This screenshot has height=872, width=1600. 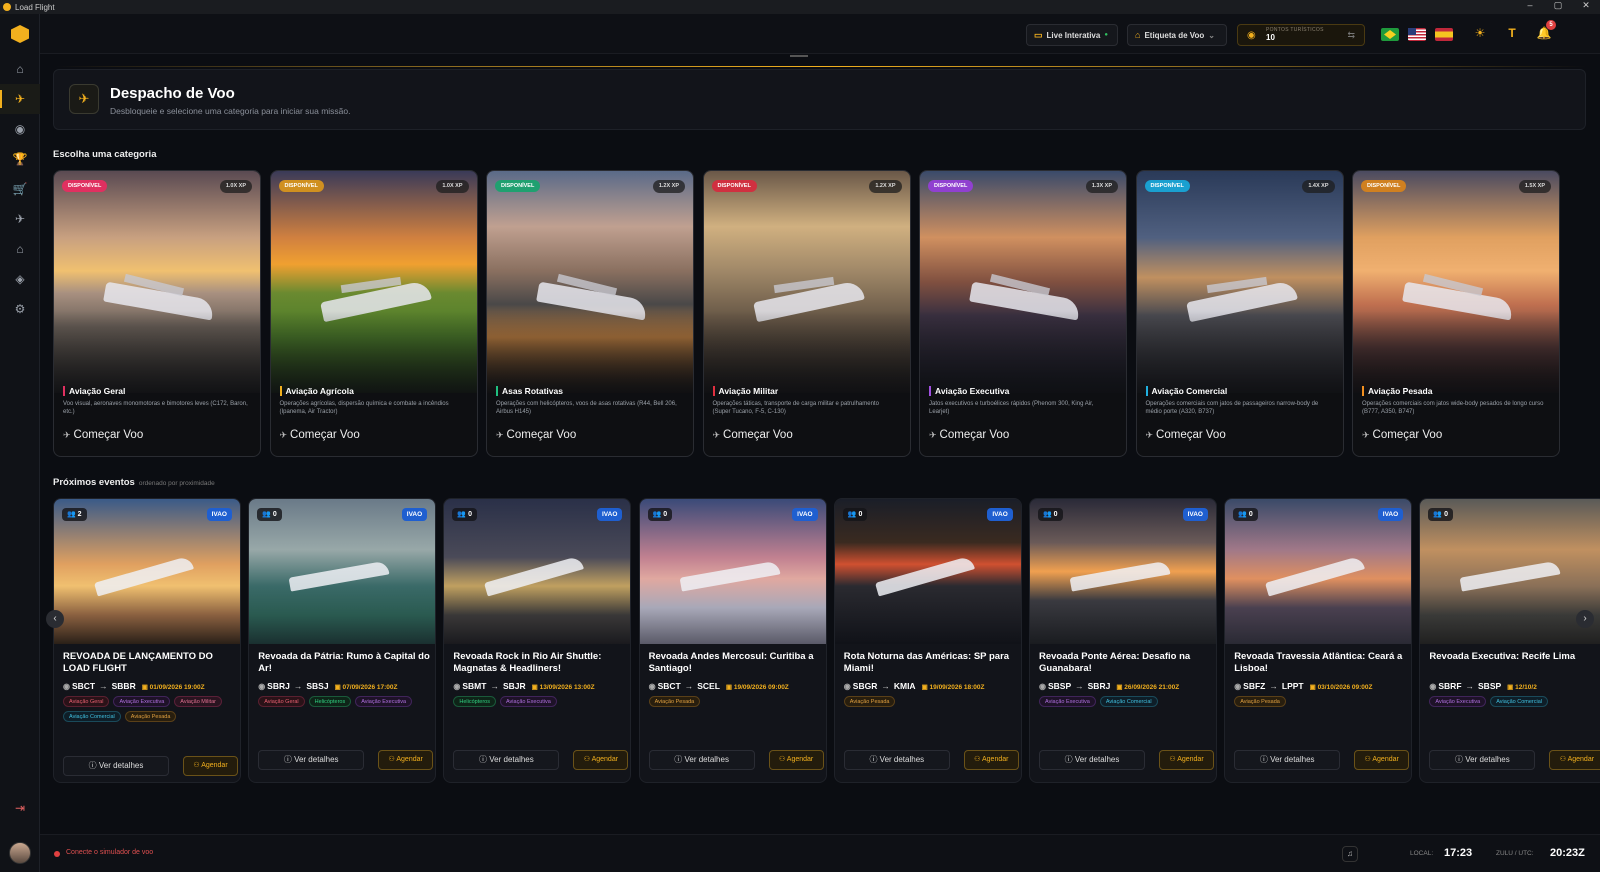 What do you see at coordinates (269, 514) in the screenshot?
I see `participants-count: 👥 0` at bounding box center [269, 514].